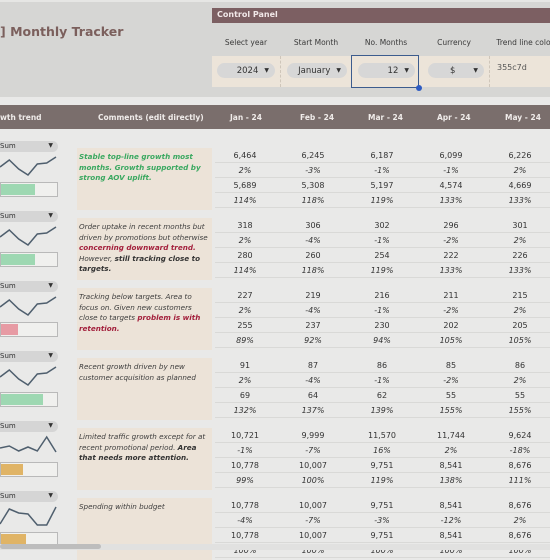 This screenshot has height=560, width=550. I want to click on table-cell: -12%, so click(451, 520).